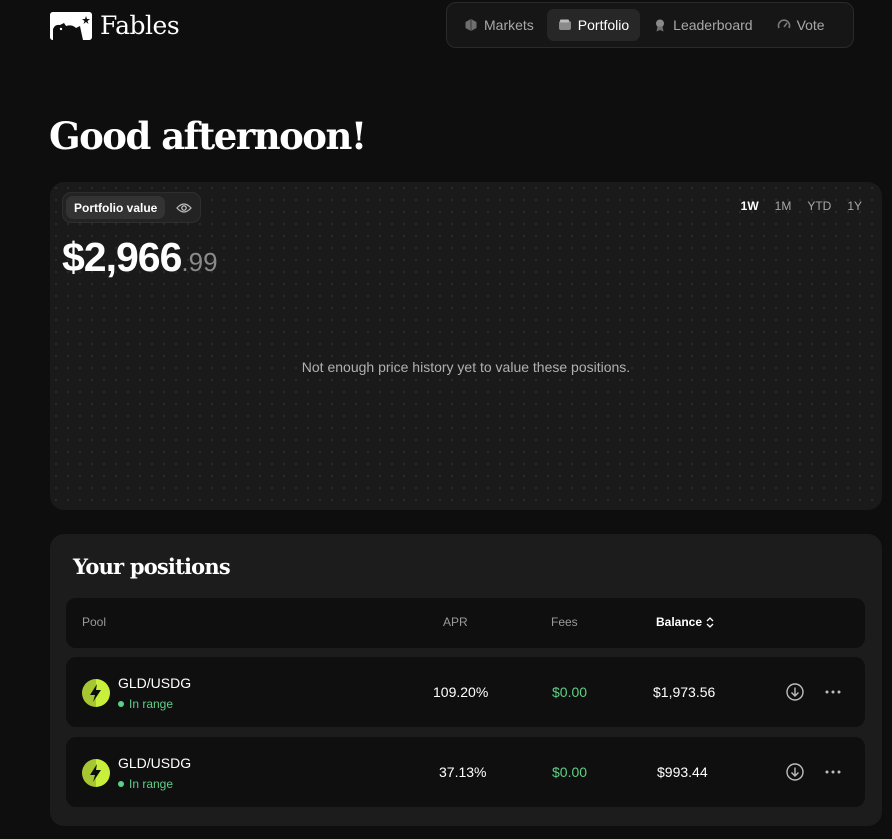  I want to click on cube-icon, so click(471, 25).